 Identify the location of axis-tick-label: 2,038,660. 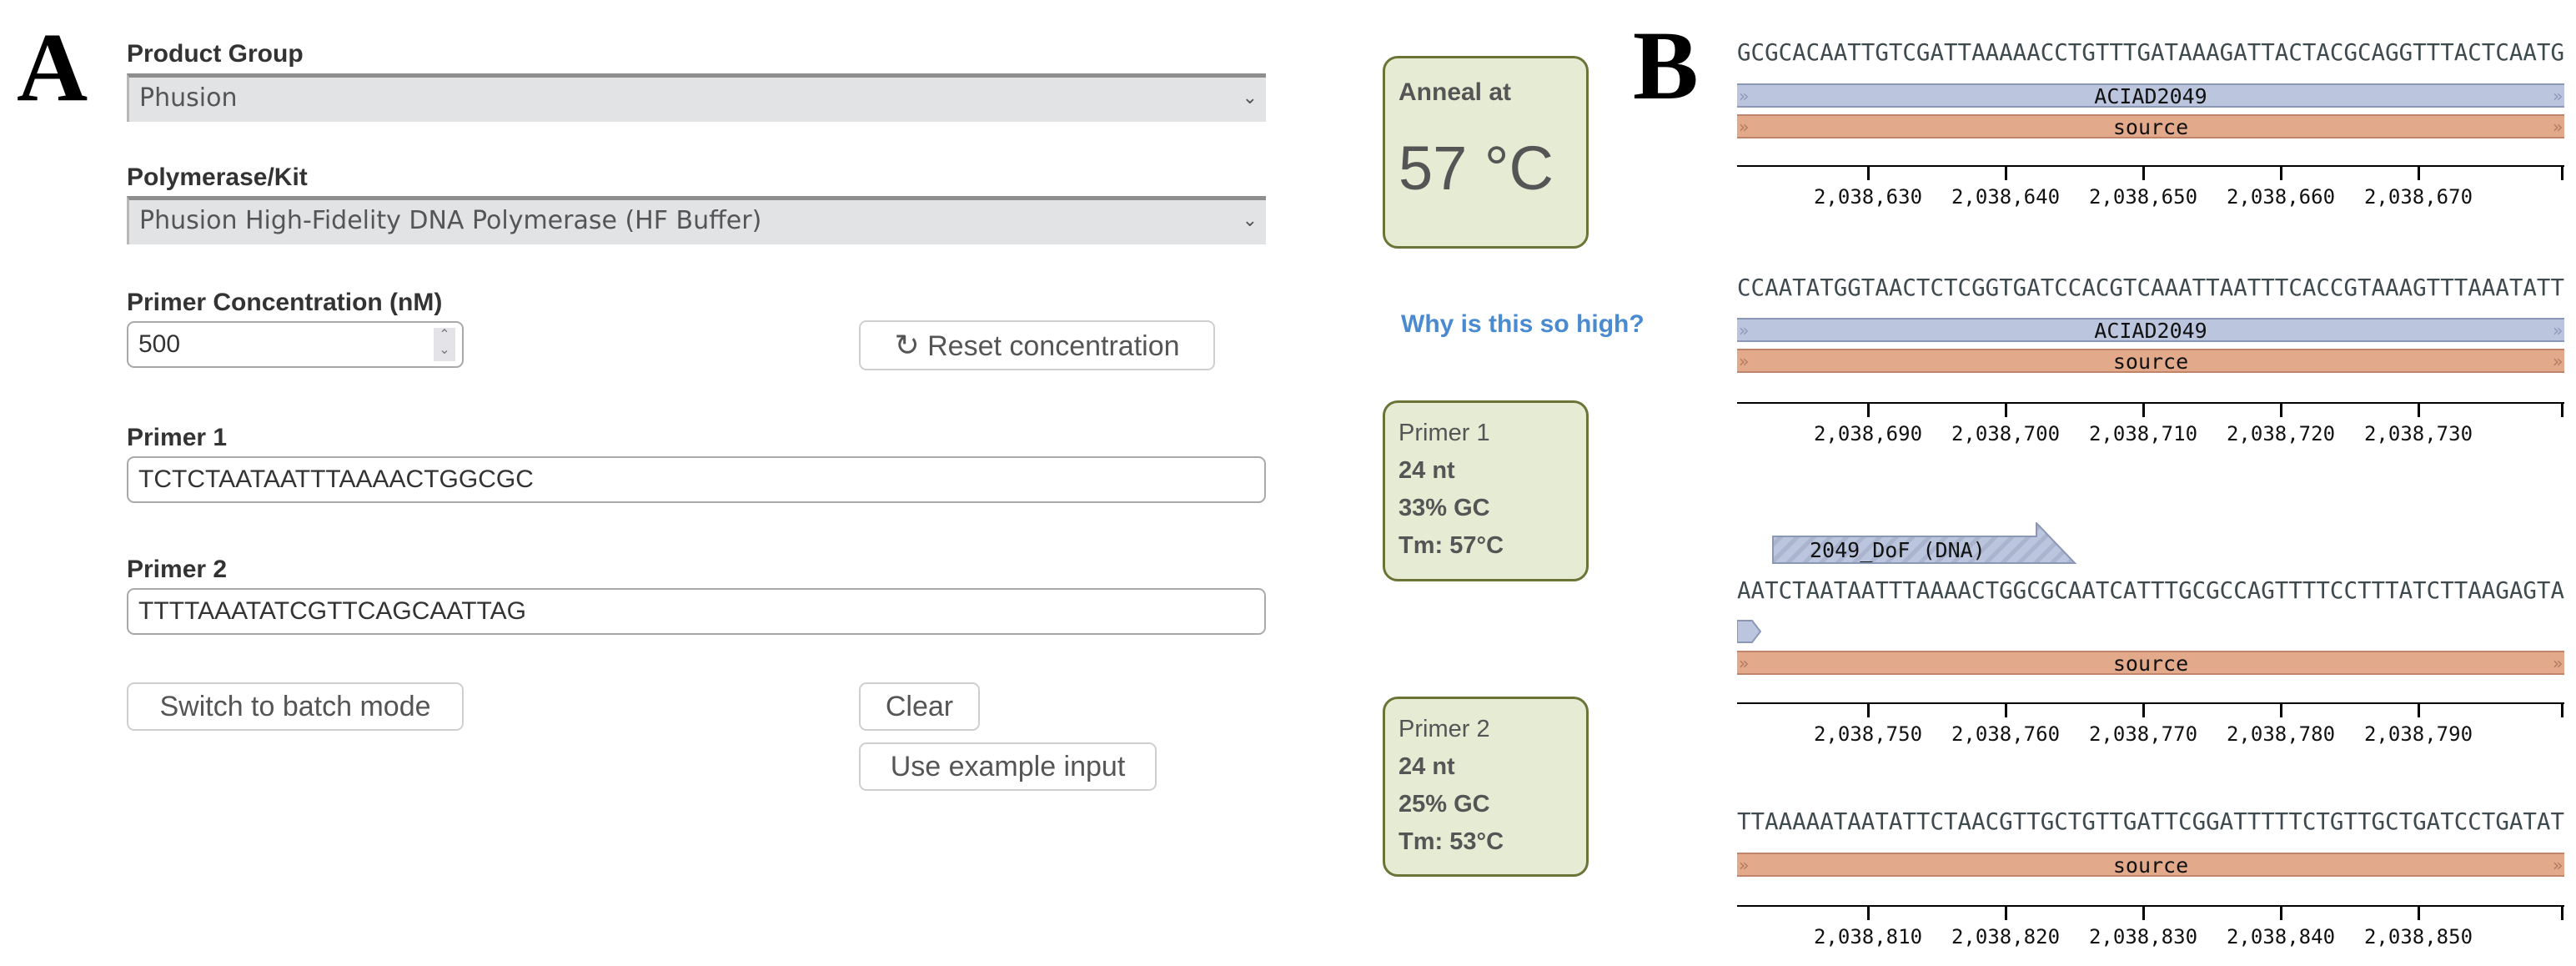
(2281, 197).